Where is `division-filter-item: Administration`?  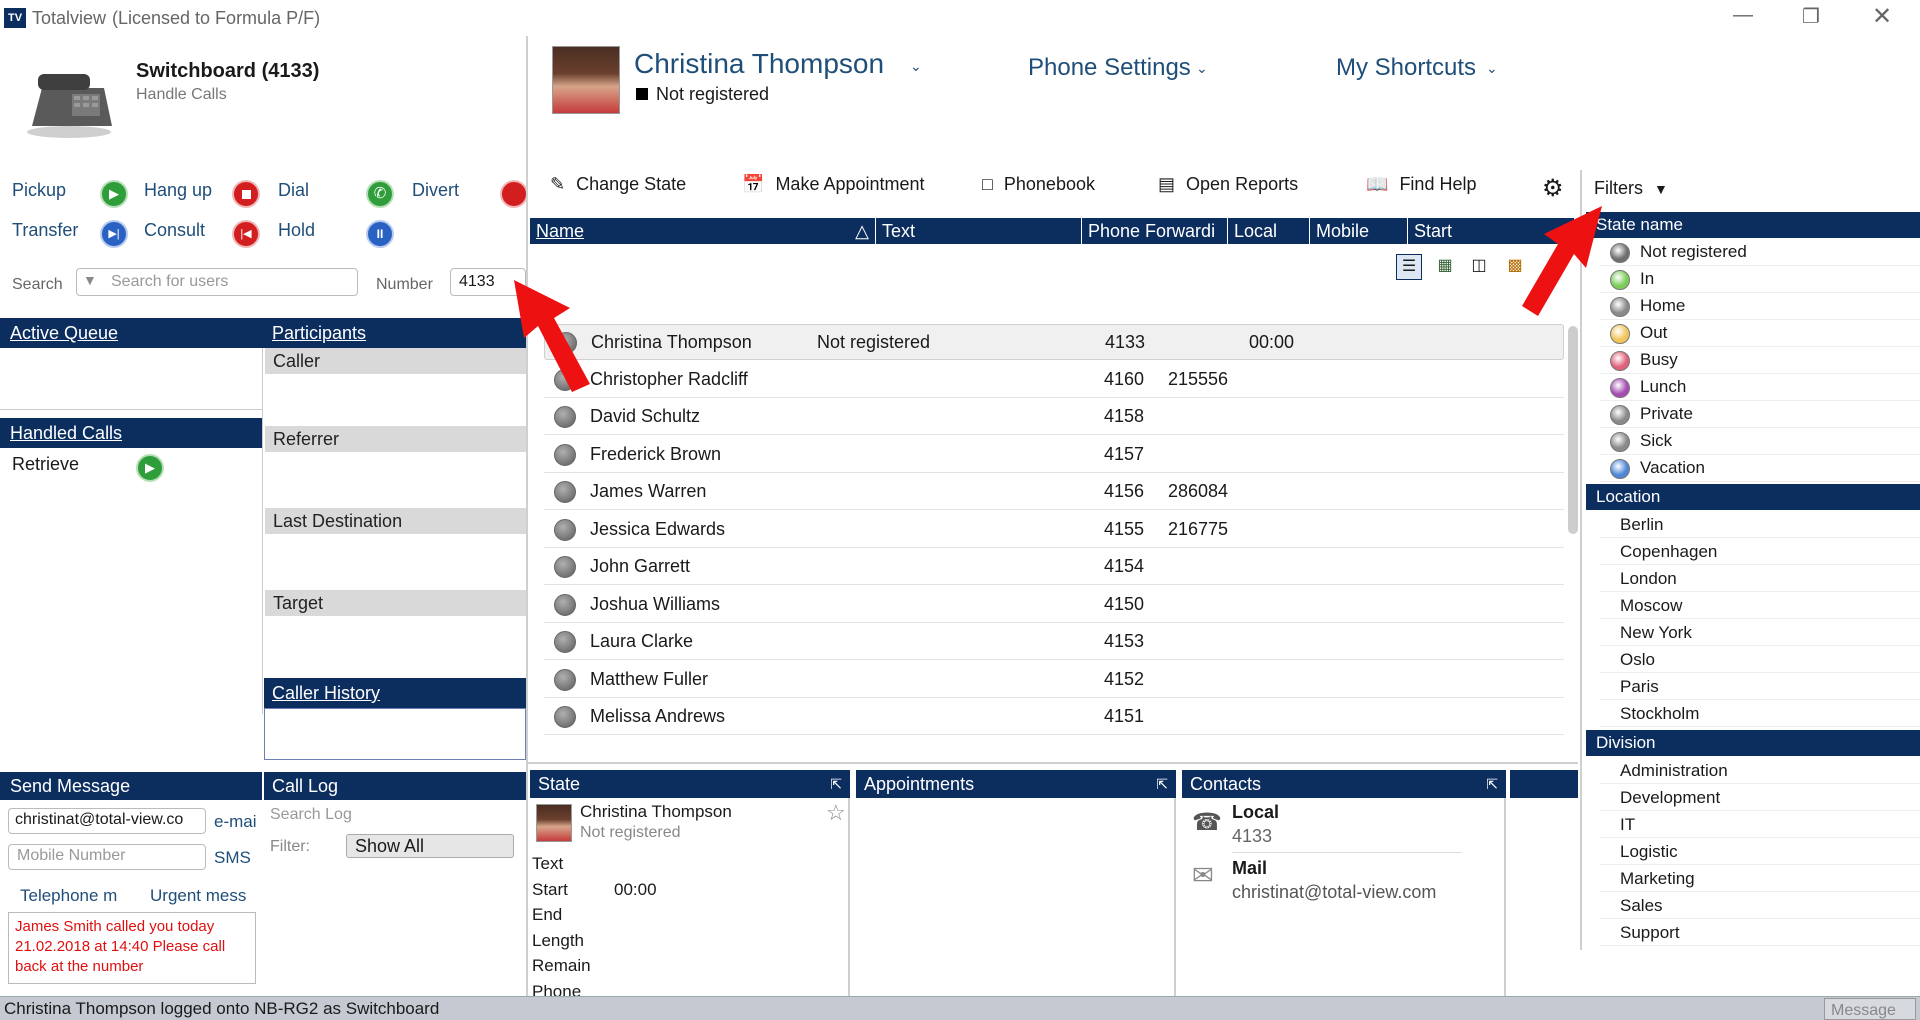 division-filter-item: Administration is located at coordinates (1760, 771).